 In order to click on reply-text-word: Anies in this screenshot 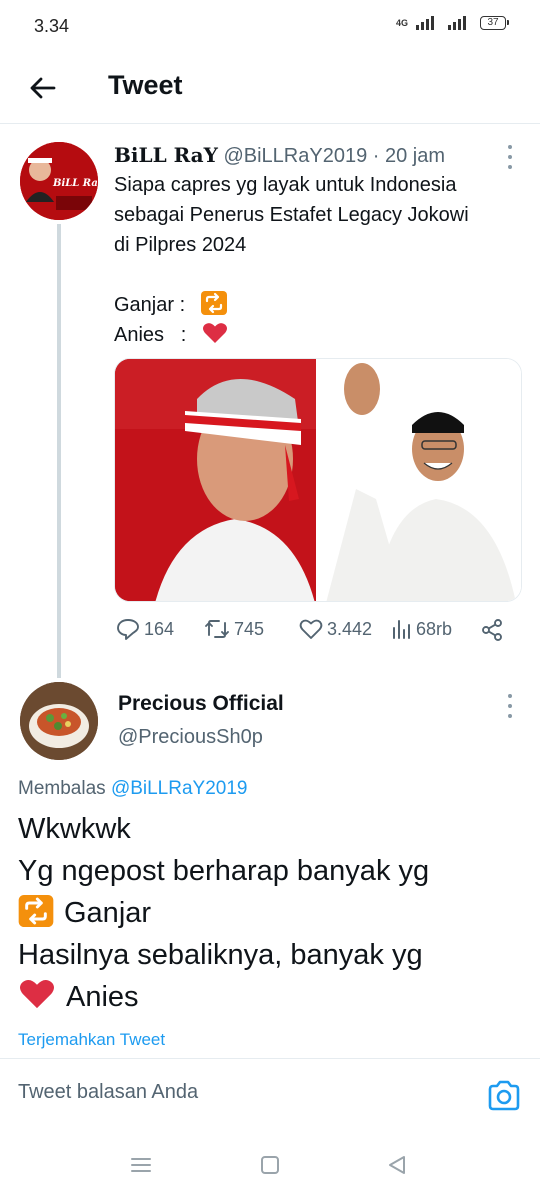, I will do `click(102, 997)`.